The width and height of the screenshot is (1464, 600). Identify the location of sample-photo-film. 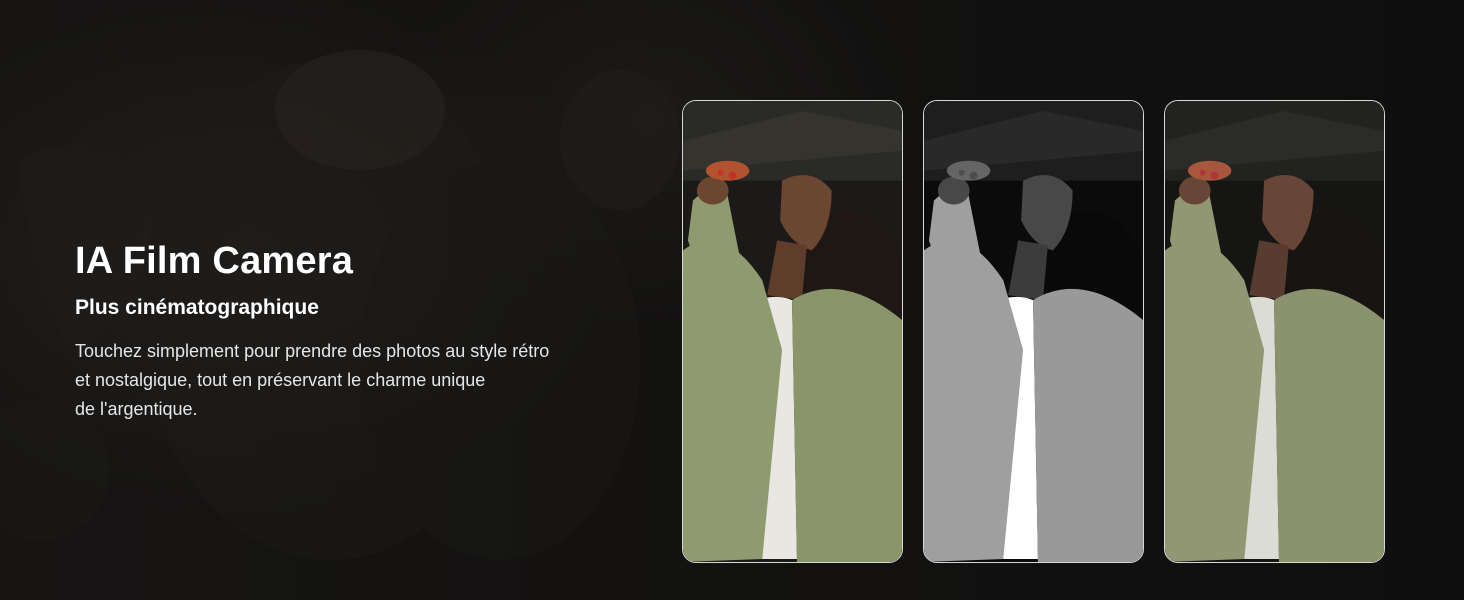
(1274, 331).